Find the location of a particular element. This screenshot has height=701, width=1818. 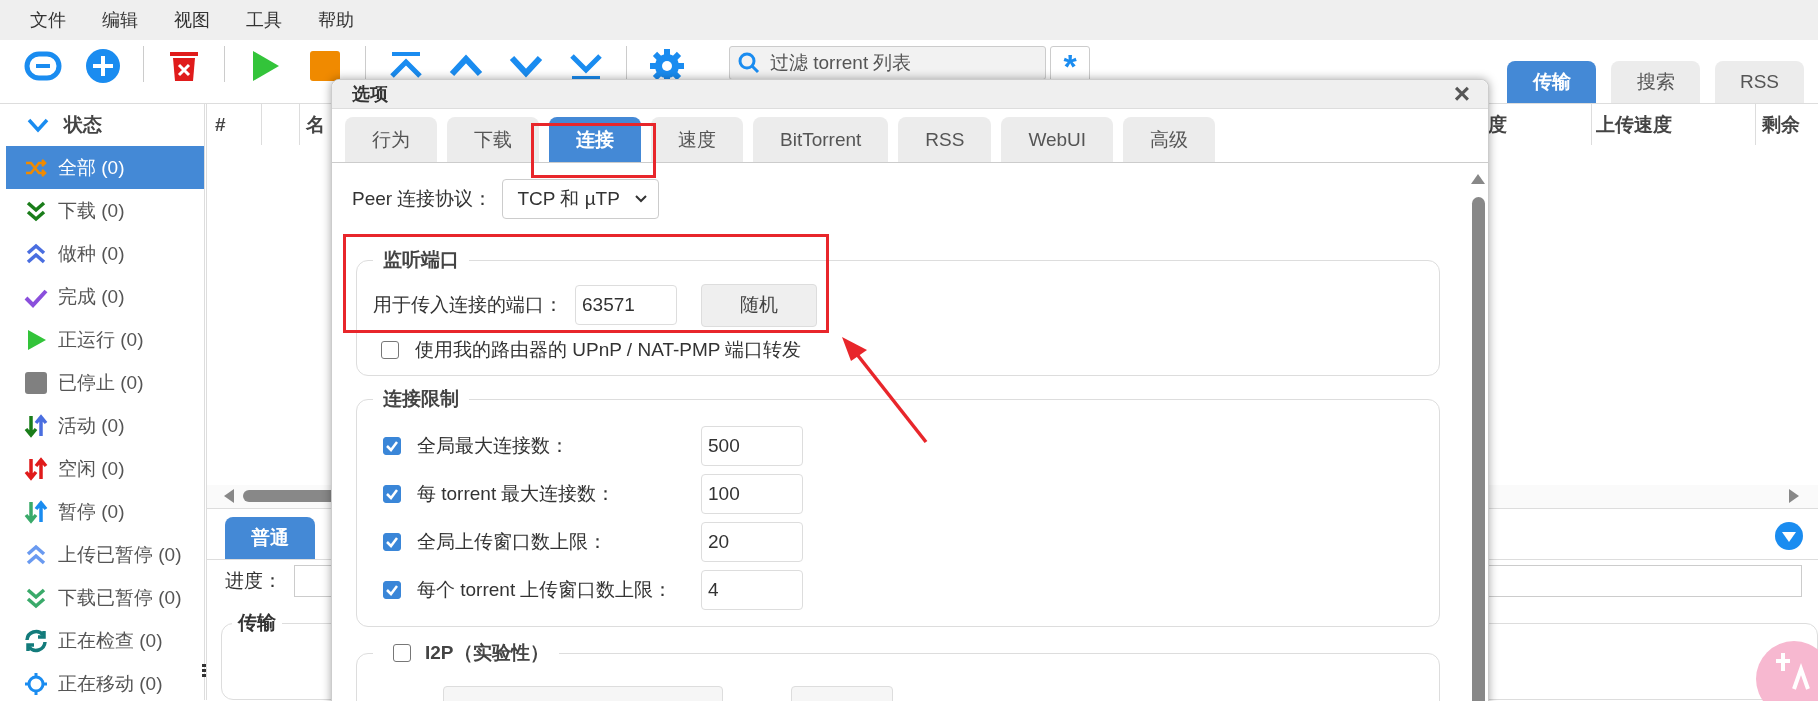

checkbox-label: 每个 torrent 上传窗口数上限： is located at coordinates (545, 590).